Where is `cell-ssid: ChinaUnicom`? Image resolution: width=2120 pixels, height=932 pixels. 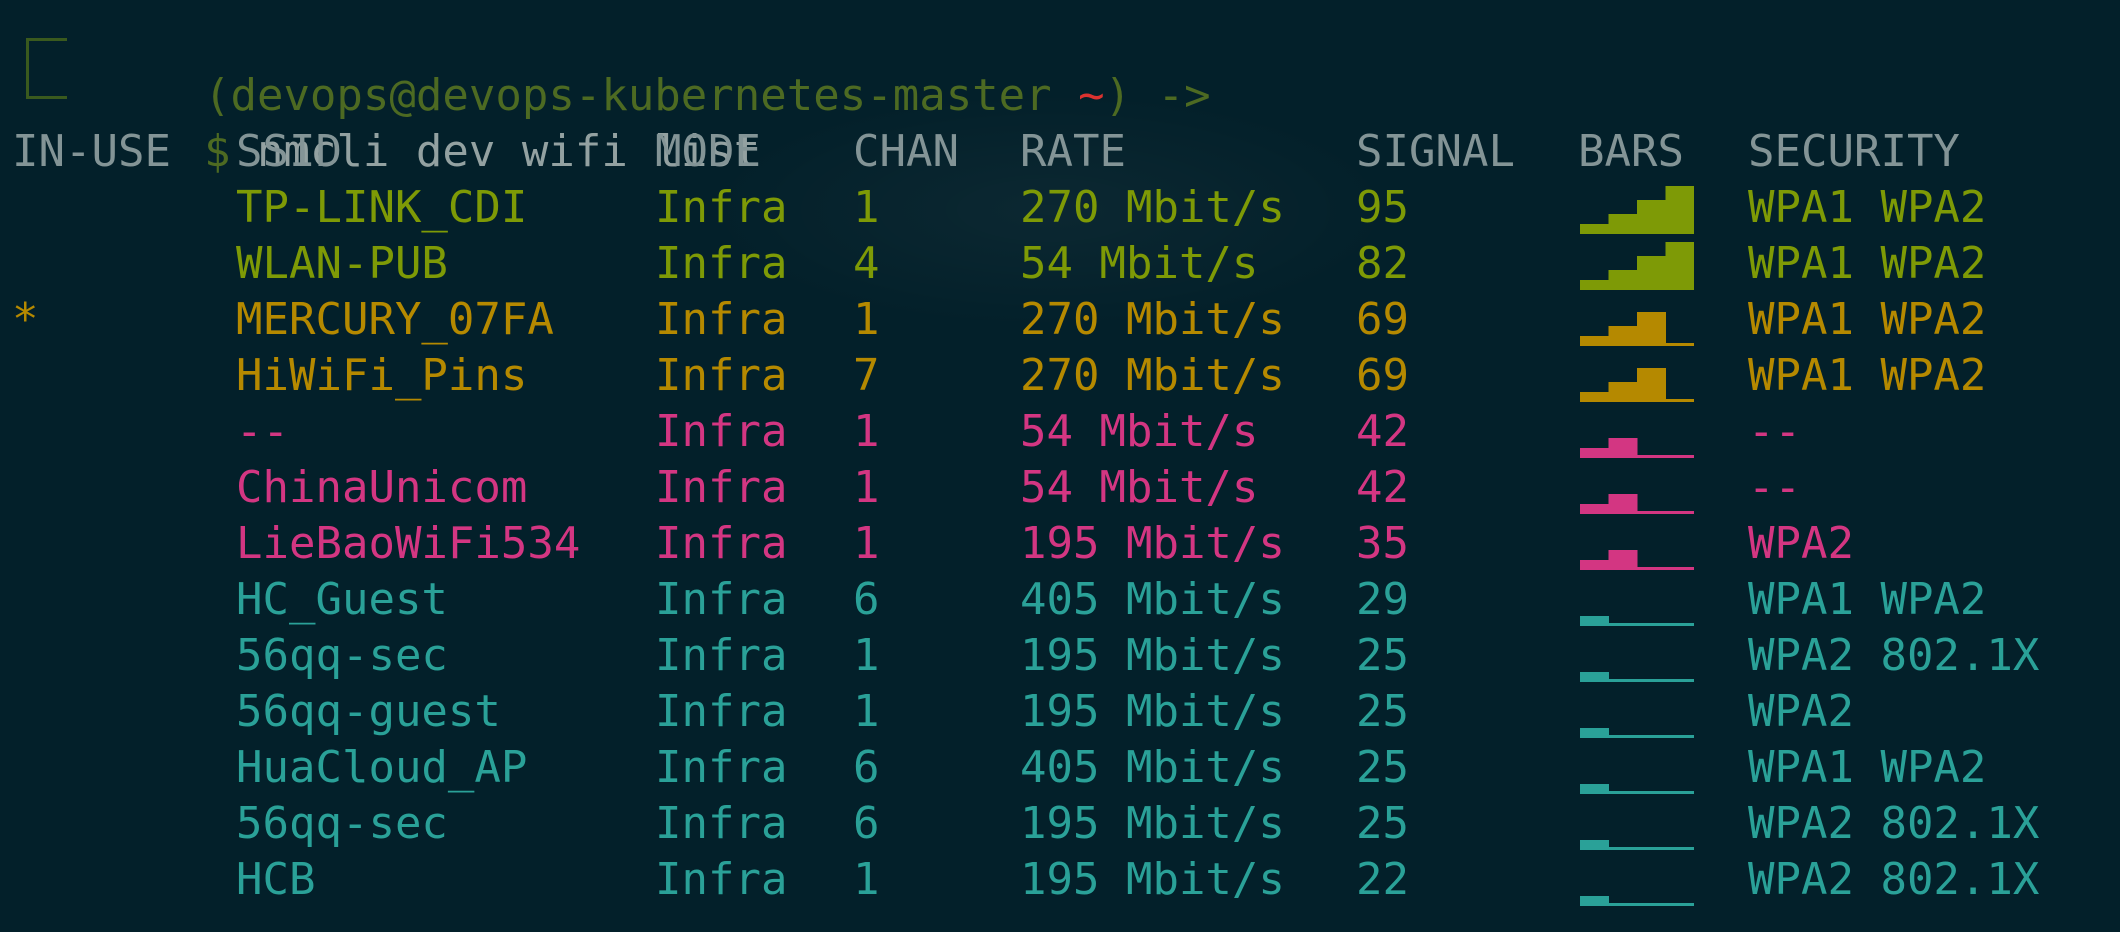 cell-ssid: ChinaUnicom is located at coordinates (382, 487).